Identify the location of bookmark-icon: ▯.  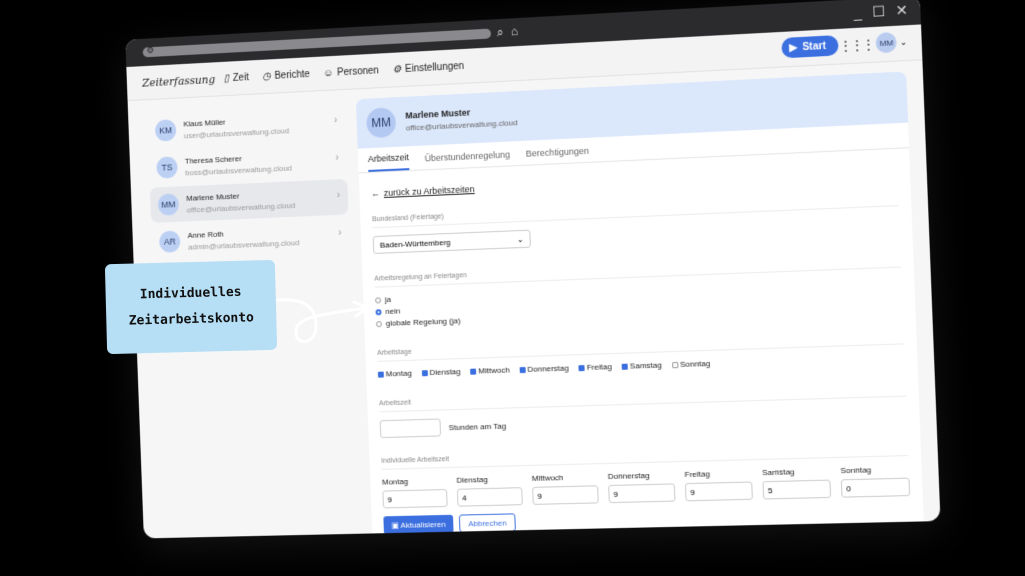
(227, 78).